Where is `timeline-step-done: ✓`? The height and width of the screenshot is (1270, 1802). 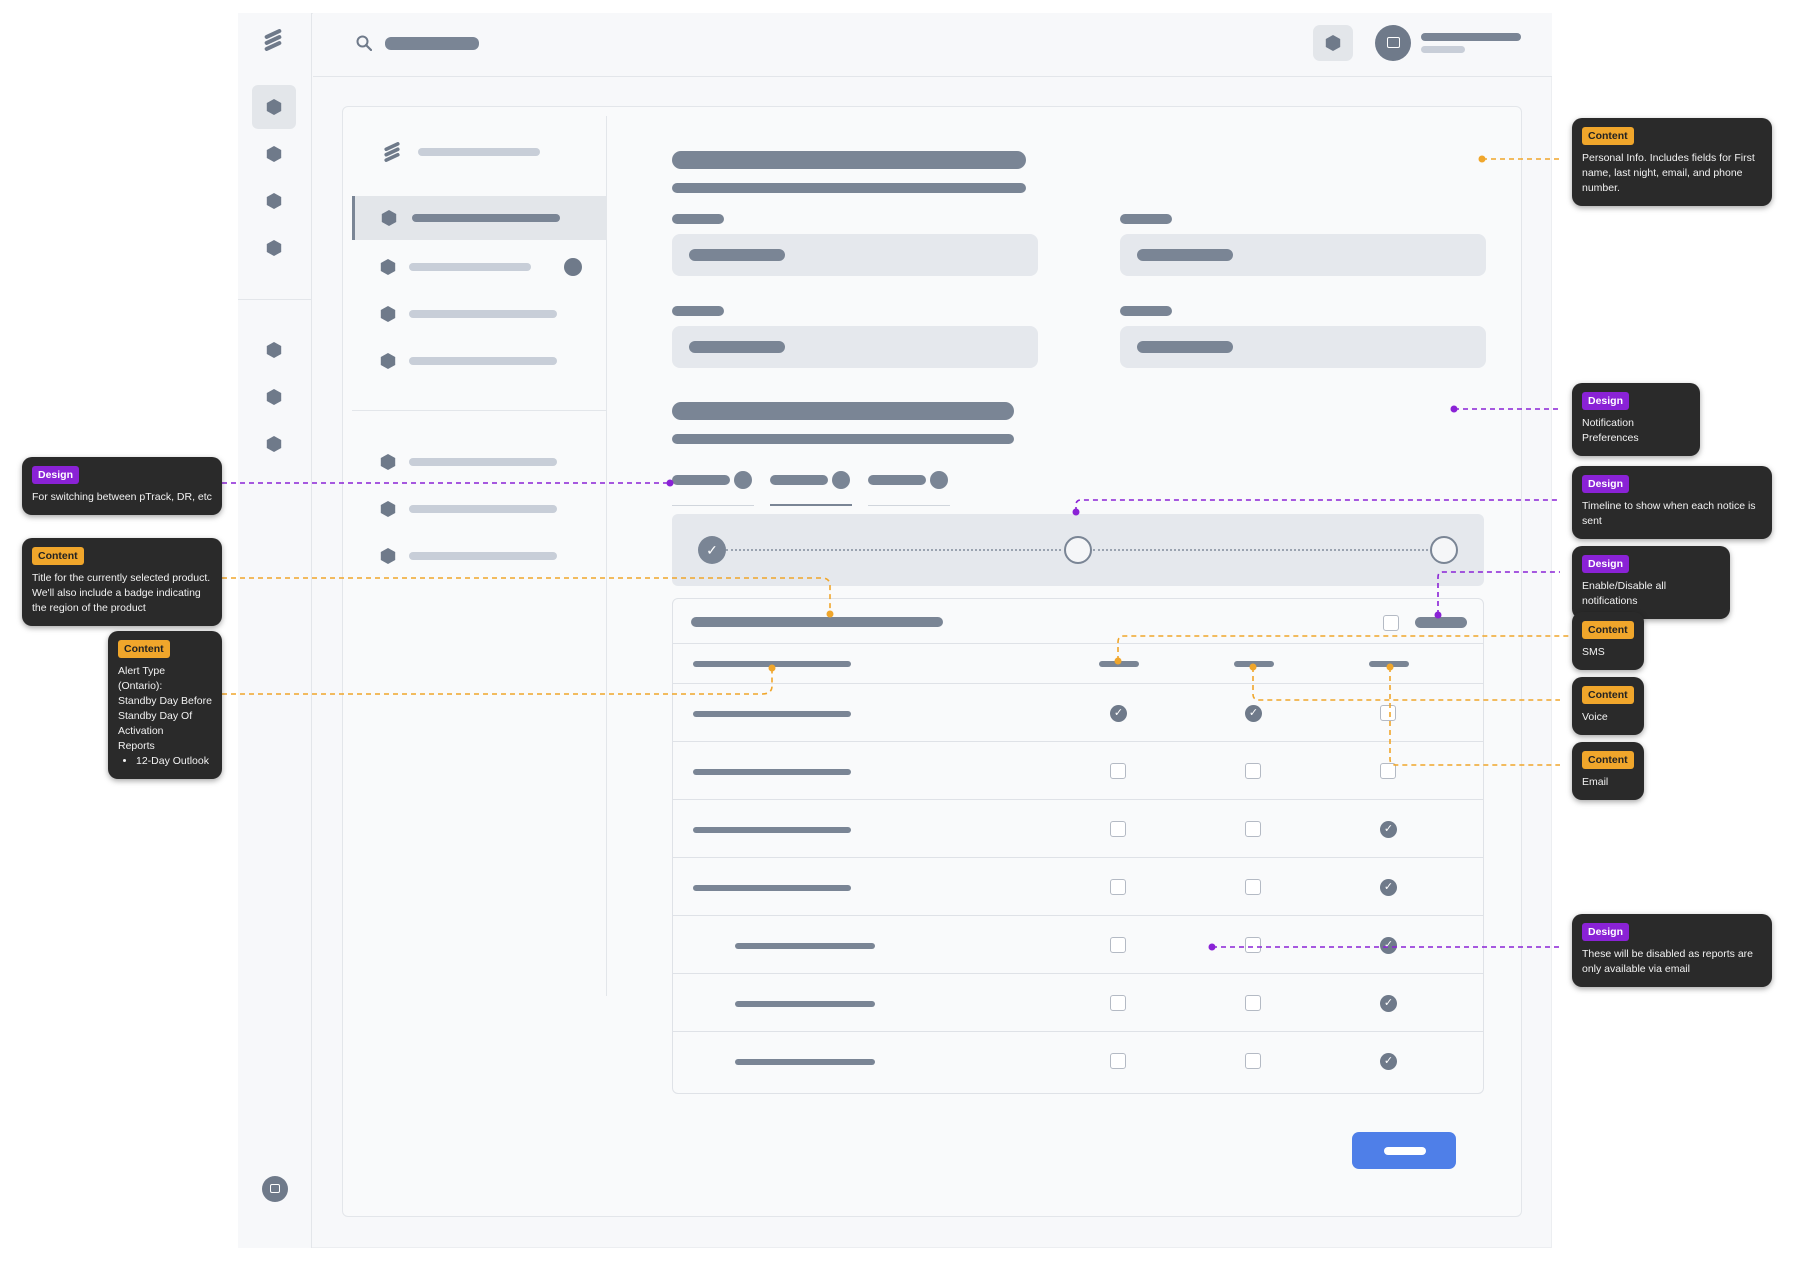 timeline-step-done: ✓ is located at coordinates (712, 550).